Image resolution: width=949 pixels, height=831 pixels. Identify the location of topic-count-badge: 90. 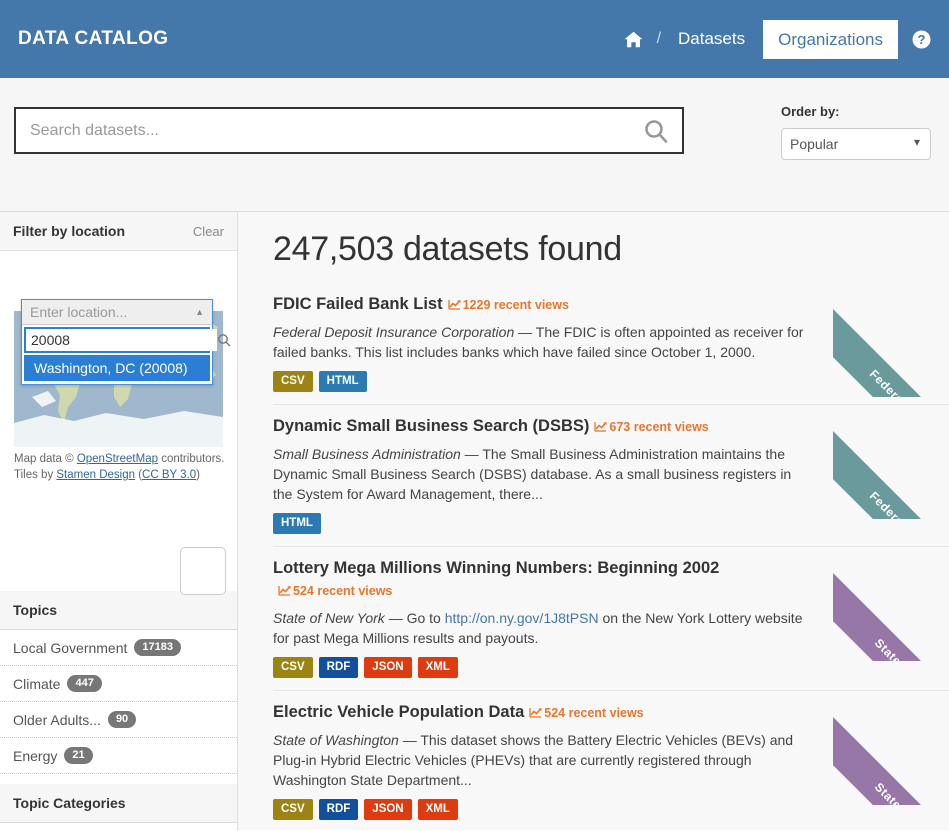
(122, 719).